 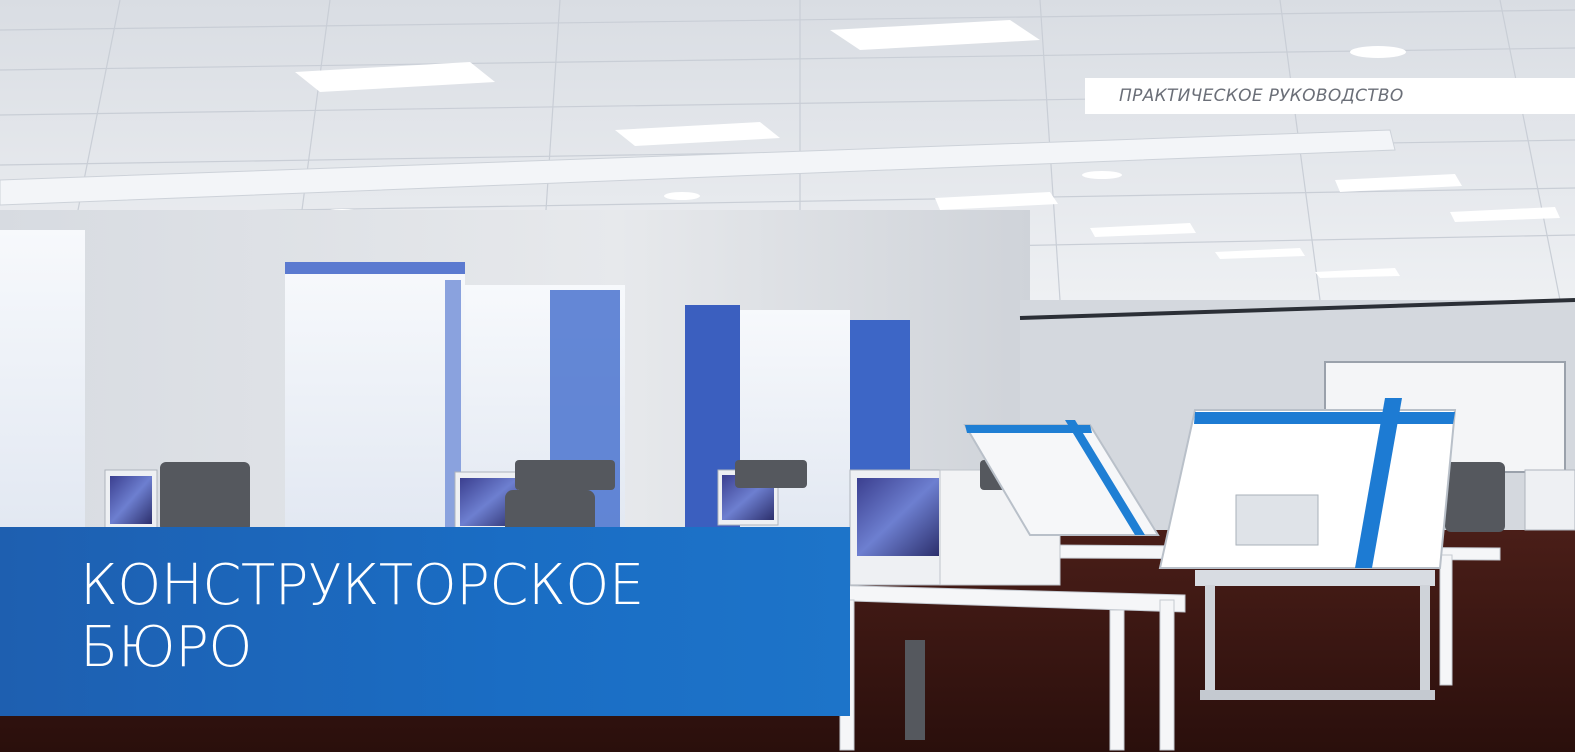 What do you see at coordinates (425, 621) in the screenshot?
I see `title-panel: КОНСТРУКТОРСКОЕ БЮРО` at bounding box center [425, 621].